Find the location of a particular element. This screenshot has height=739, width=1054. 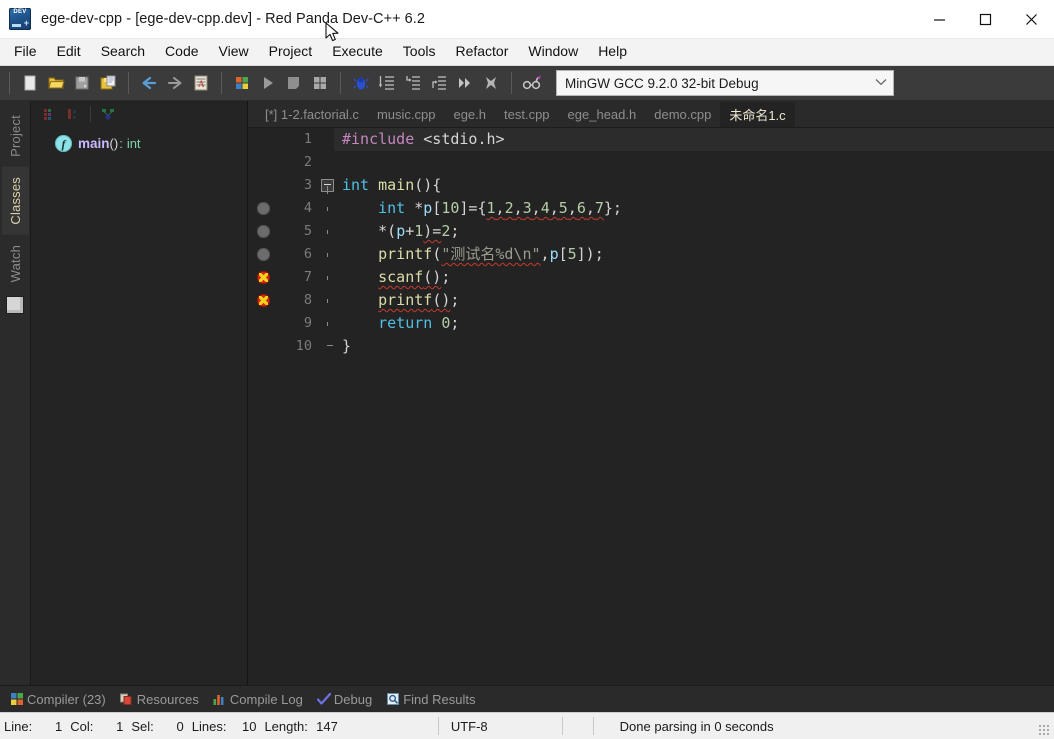

editor-tab-ege-head-h: ege_head.h is located at coordinates (602, 114).